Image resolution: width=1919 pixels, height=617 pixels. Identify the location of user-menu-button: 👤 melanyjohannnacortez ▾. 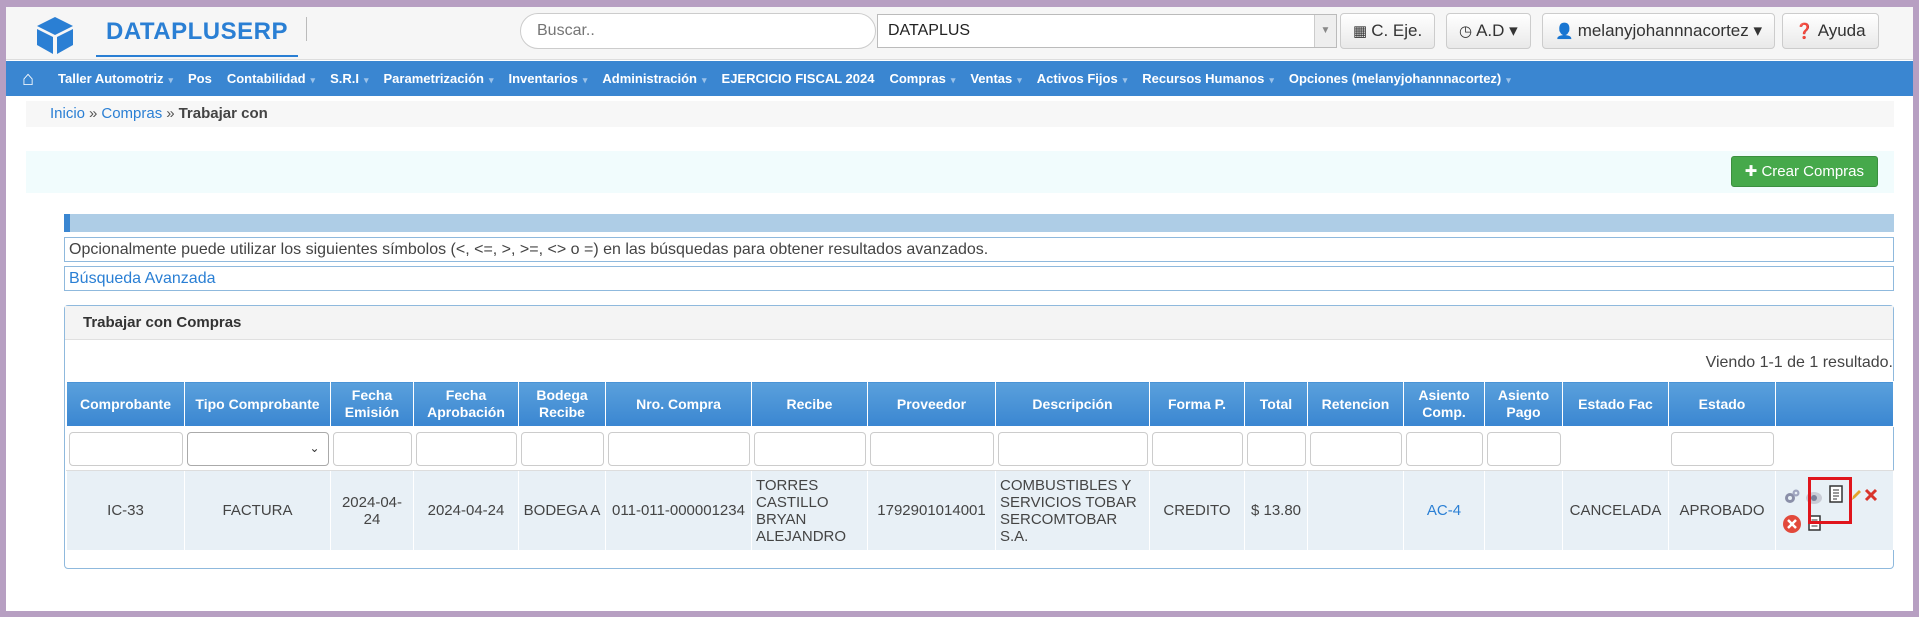
(1659, 31).